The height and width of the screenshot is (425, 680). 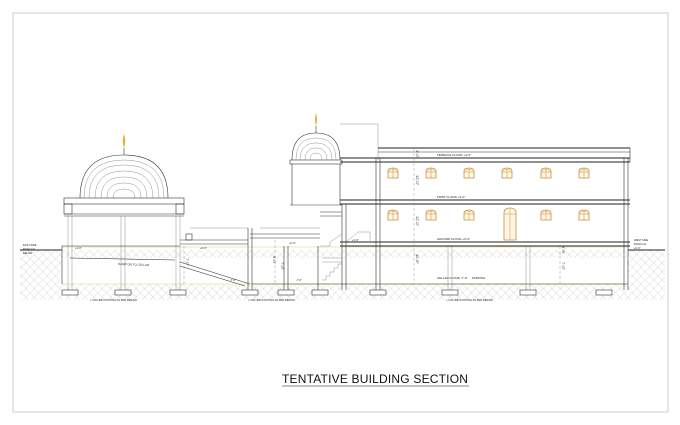 What do you see at coordinates (282, 266) in the screenshot?
I see `dim-mid-drop-b: 7'-0"` at bounding box center [282, 266].